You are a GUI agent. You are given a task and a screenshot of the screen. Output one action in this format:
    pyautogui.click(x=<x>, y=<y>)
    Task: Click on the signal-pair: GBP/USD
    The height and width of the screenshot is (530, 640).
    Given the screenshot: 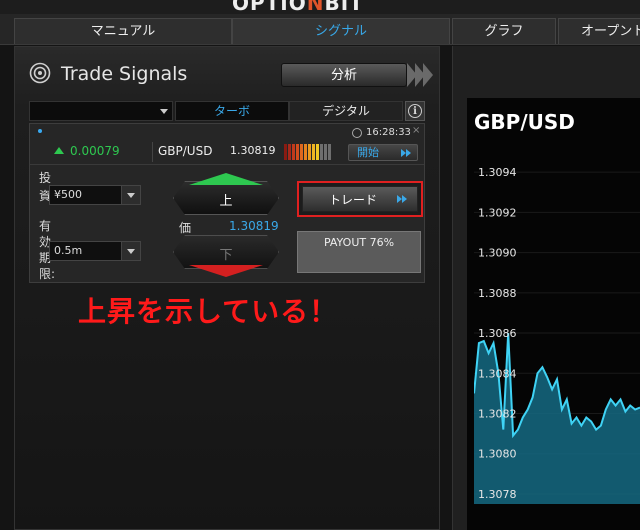 What is the action you would take?
    pyautogui.click(x=185, y=151)
    